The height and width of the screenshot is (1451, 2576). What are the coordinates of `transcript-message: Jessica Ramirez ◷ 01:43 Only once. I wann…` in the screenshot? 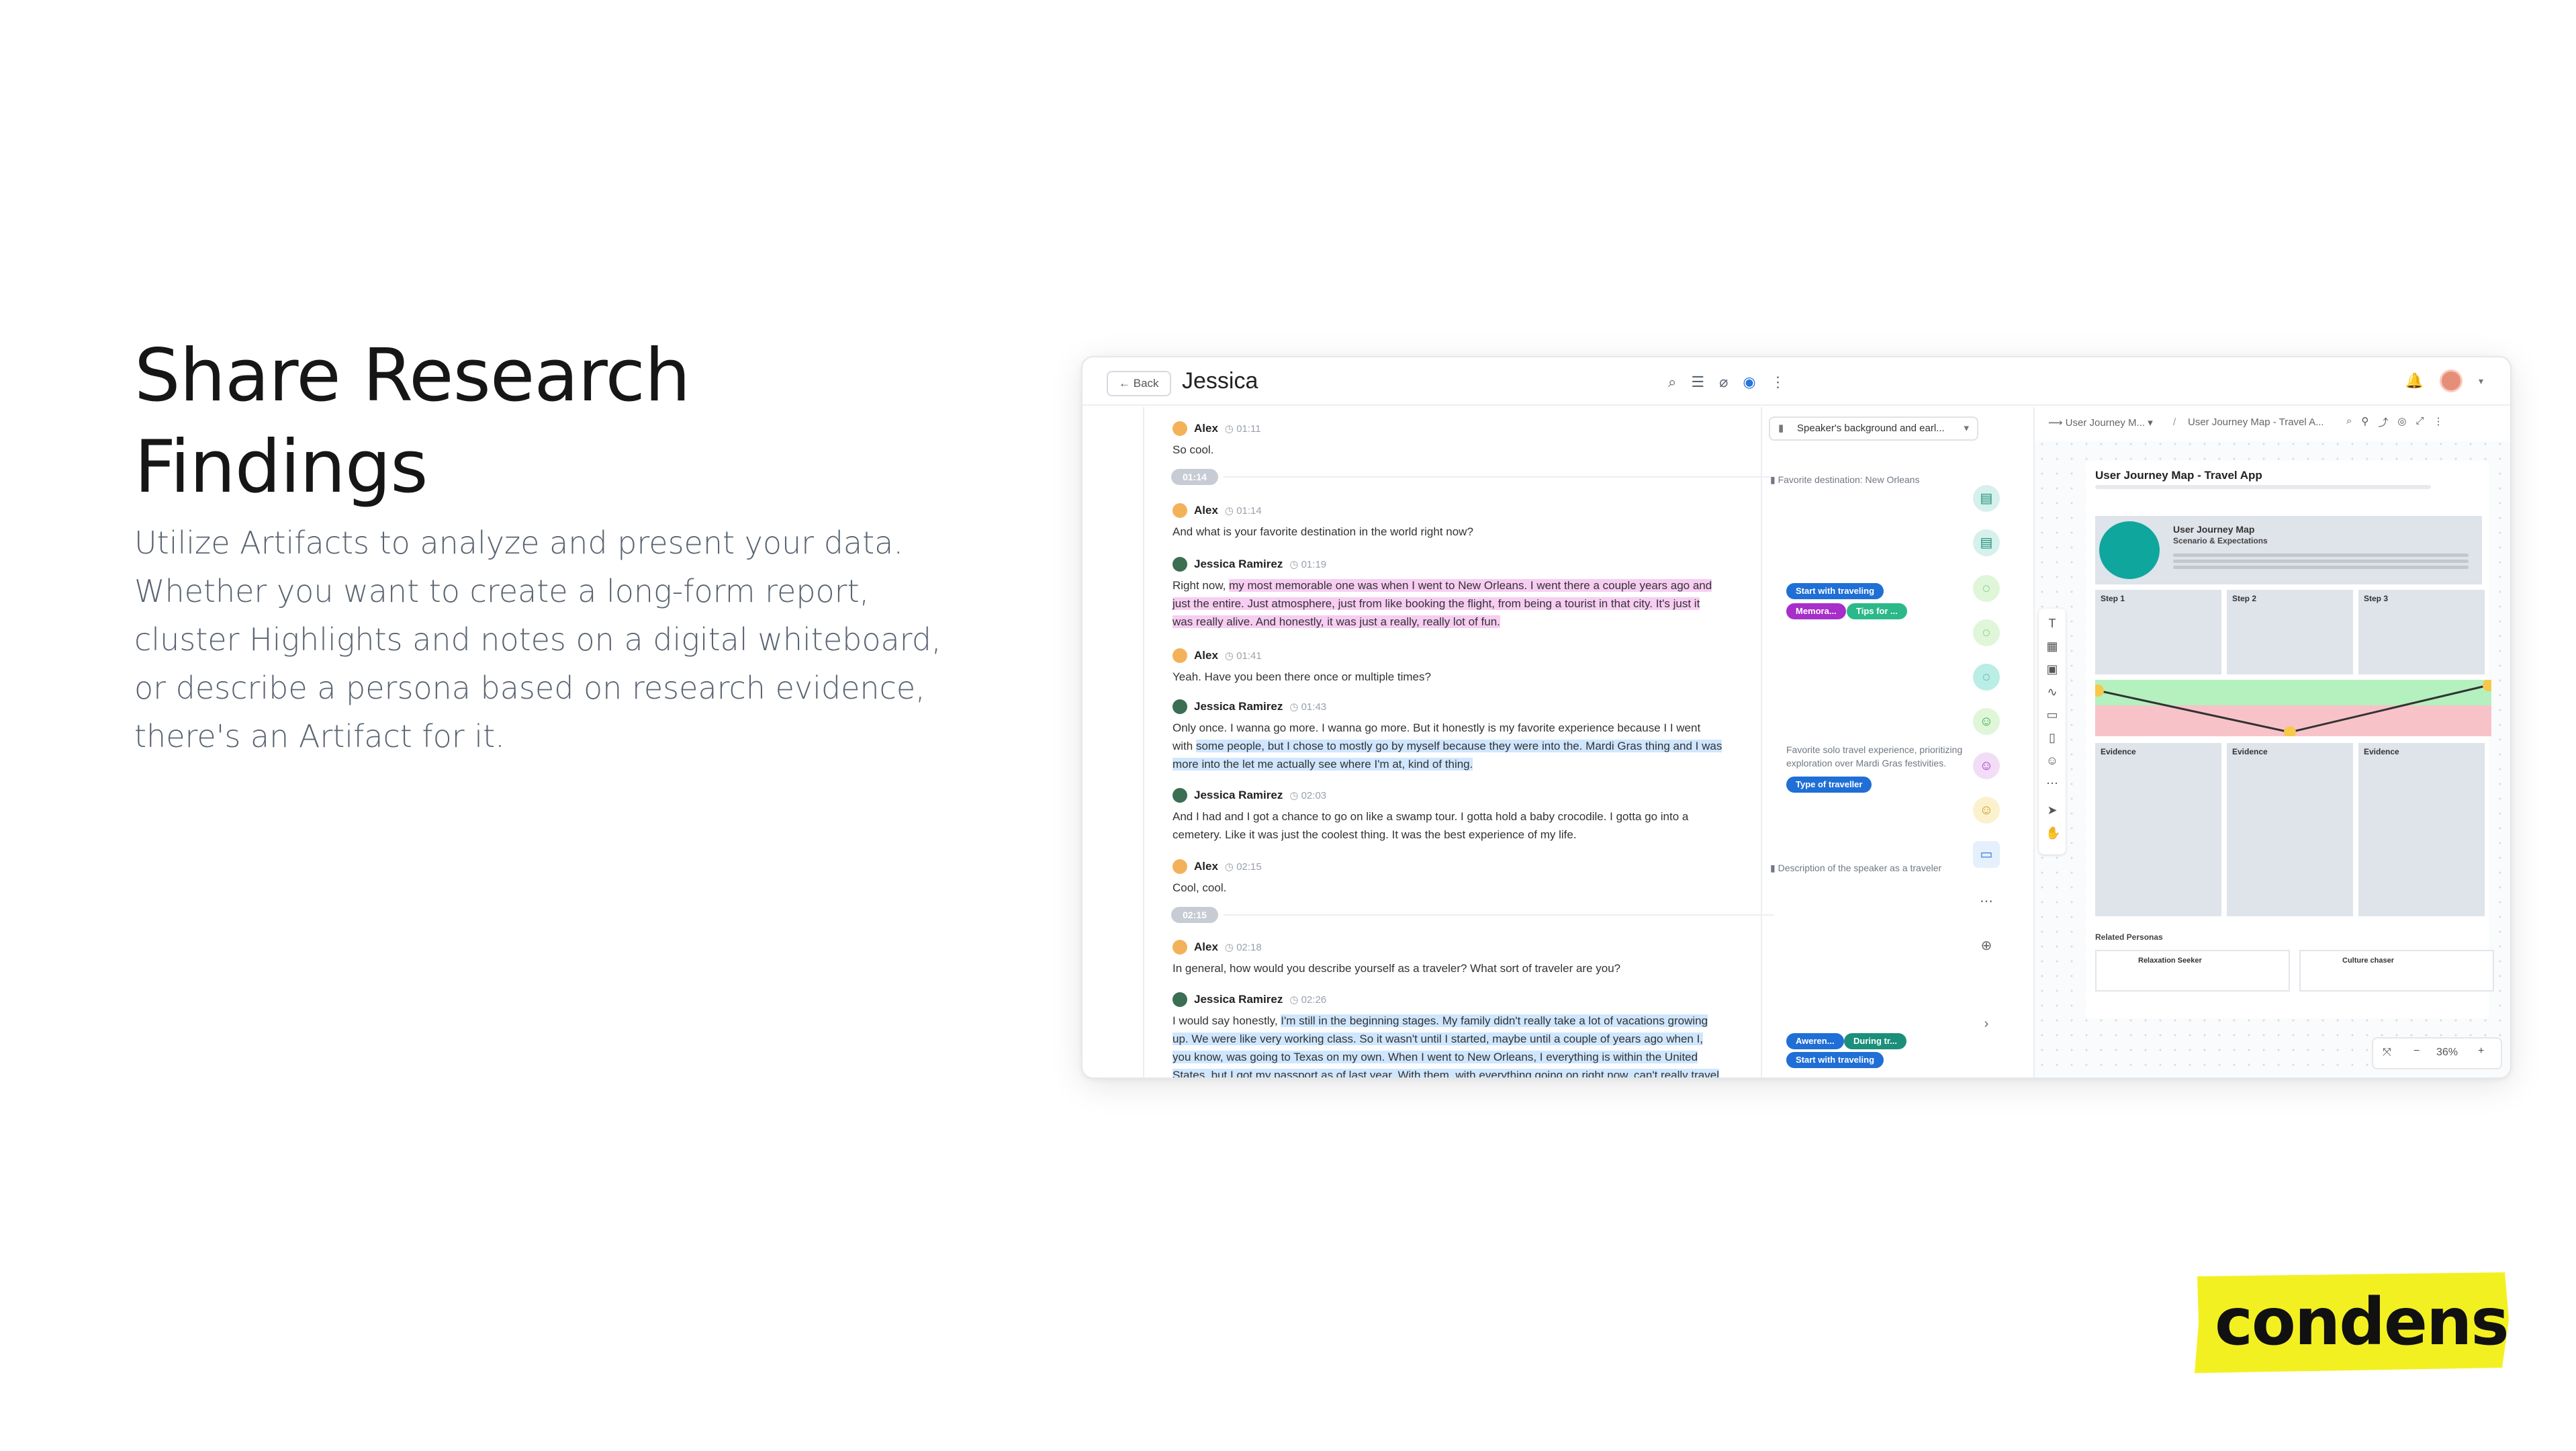 It's located at (1447, 736).